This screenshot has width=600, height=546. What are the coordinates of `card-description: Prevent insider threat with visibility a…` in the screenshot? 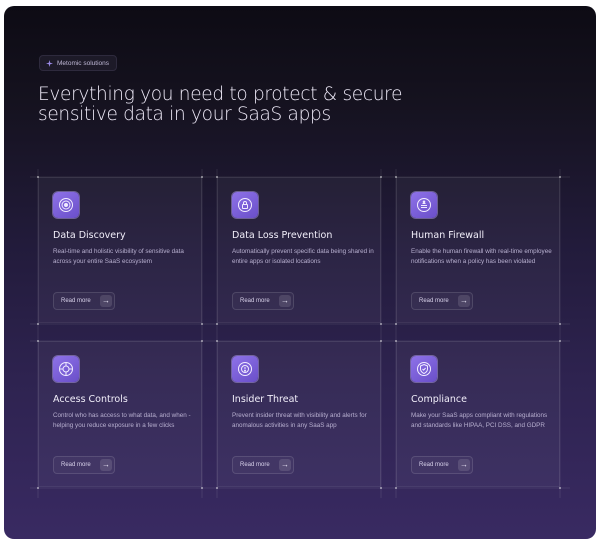 It's located at (299, 420).